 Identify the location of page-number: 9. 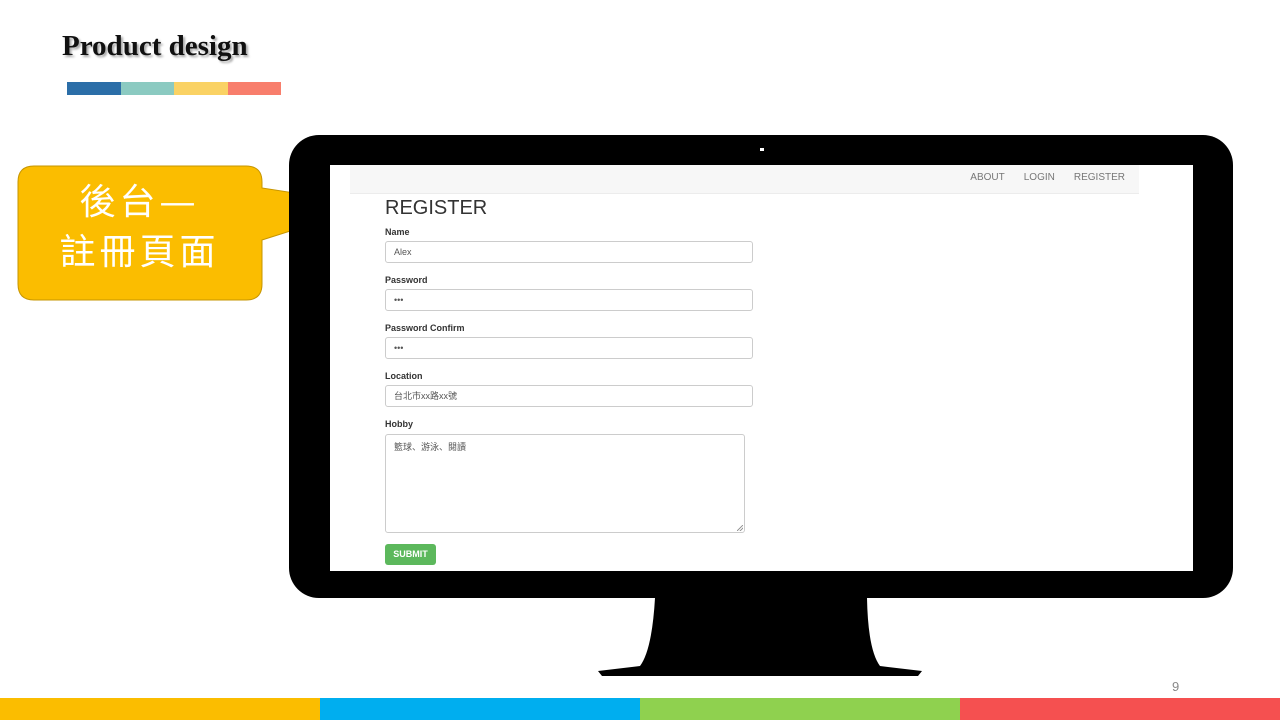
(1176, 686).